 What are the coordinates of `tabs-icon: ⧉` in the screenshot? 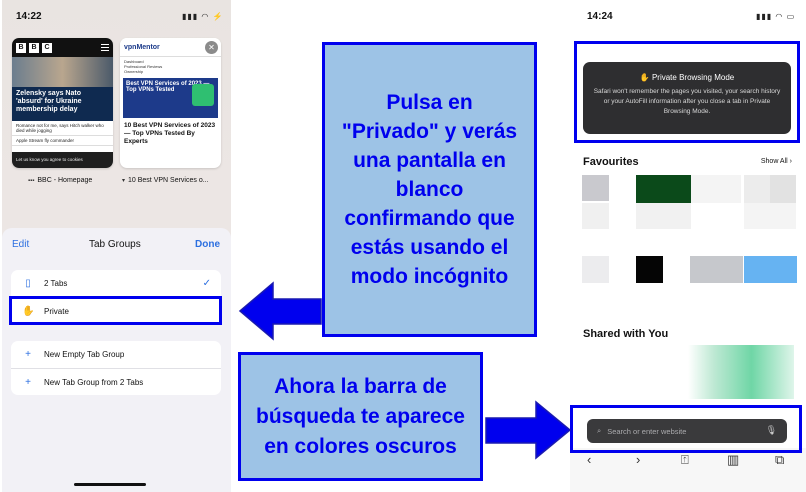 It's located at (779, 460).